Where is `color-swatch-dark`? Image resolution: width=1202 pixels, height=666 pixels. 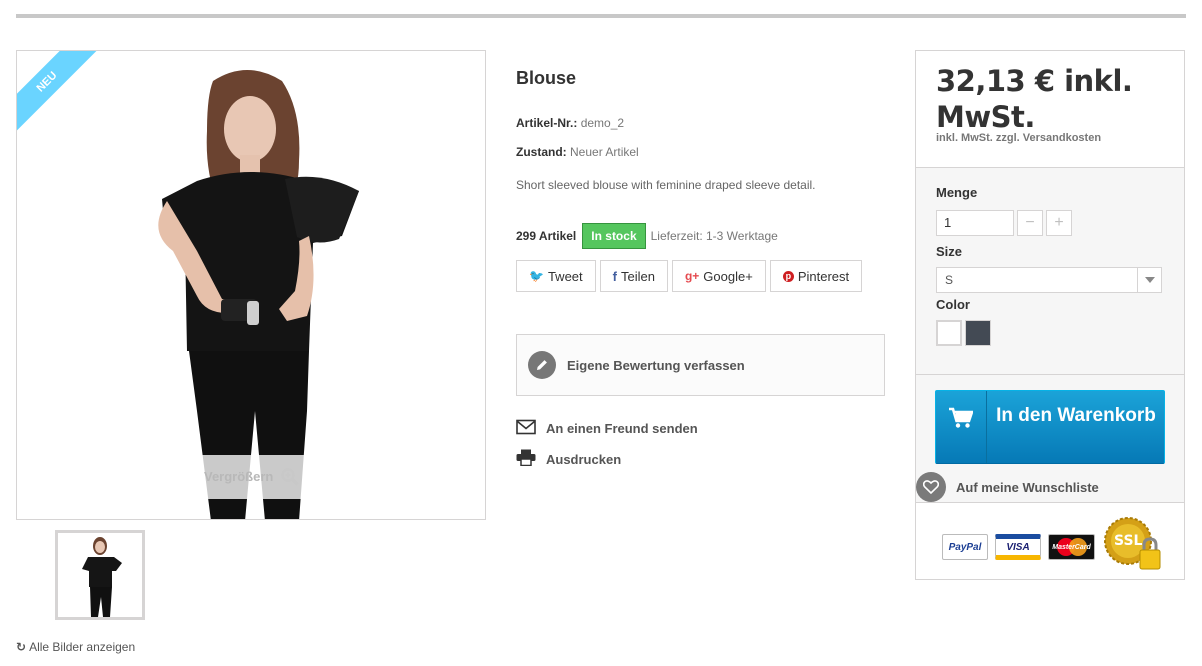
color-swatch-dark is located at coordinates (978, 333).